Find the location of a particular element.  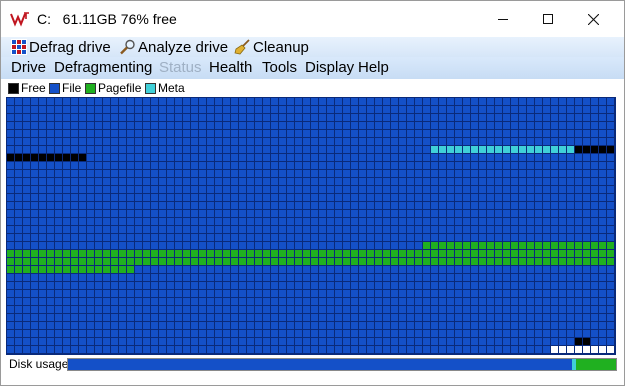

menu-display: Display is located at coordinates (329, 67).